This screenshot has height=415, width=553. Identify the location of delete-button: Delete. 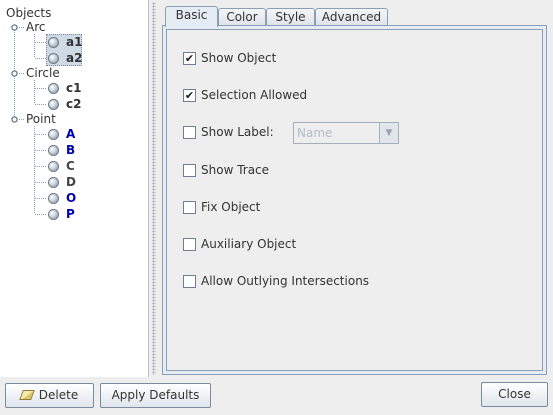
(49, 395).